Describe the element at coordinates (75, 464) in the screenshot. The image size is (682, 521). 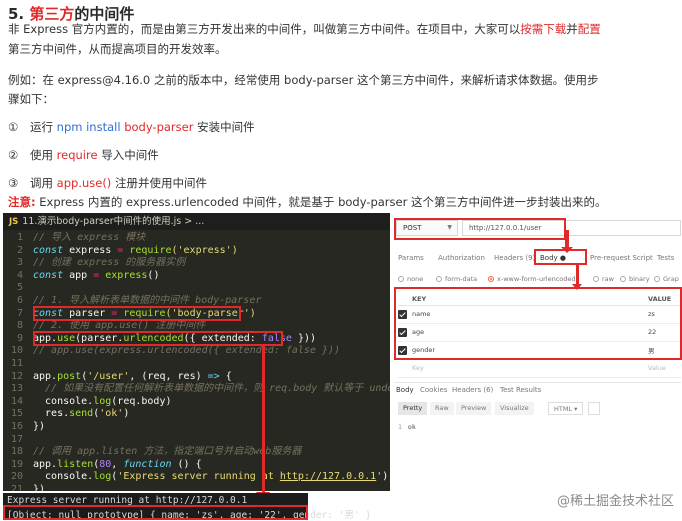
I see `code-fn: listen` at that location.